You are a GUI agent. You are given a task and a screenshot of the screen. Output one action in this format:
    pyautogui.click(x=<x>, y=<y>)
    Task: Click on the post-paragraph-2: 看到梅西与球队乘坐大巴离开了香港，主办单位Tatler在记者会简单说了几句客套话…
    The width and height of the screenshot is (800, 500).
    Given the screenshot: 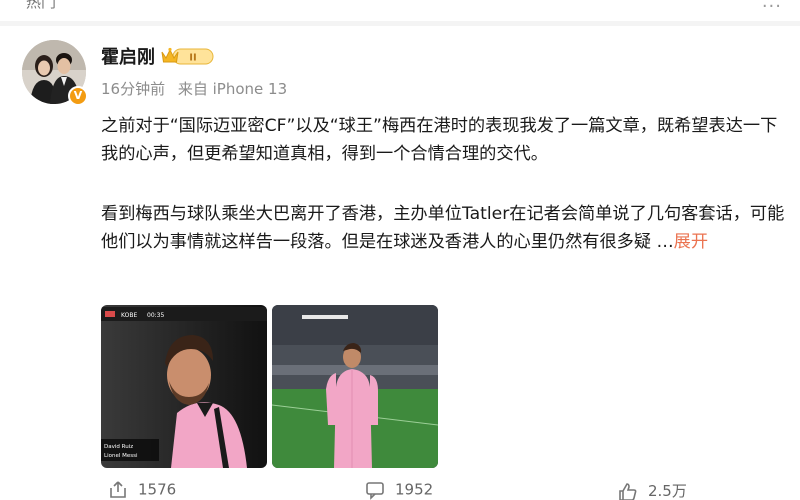 What is the action you would take?
    pyautogui.click(x=446, y=228)
    